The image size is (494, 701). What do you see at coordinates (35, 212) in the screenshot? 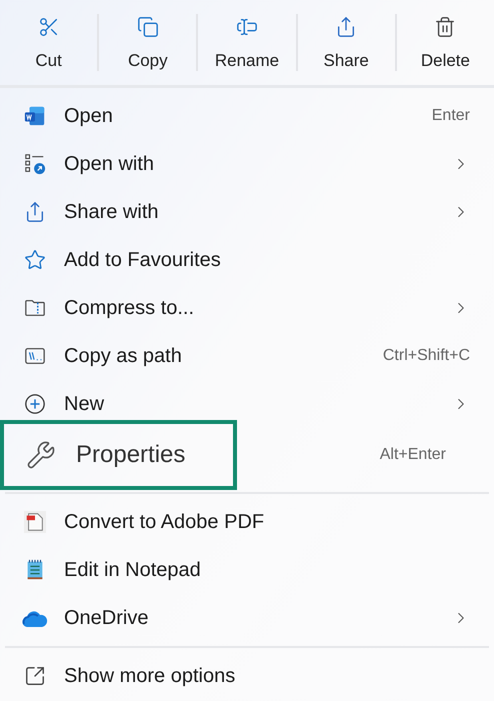
I see `share-icon` at bounding box center [35, 212].